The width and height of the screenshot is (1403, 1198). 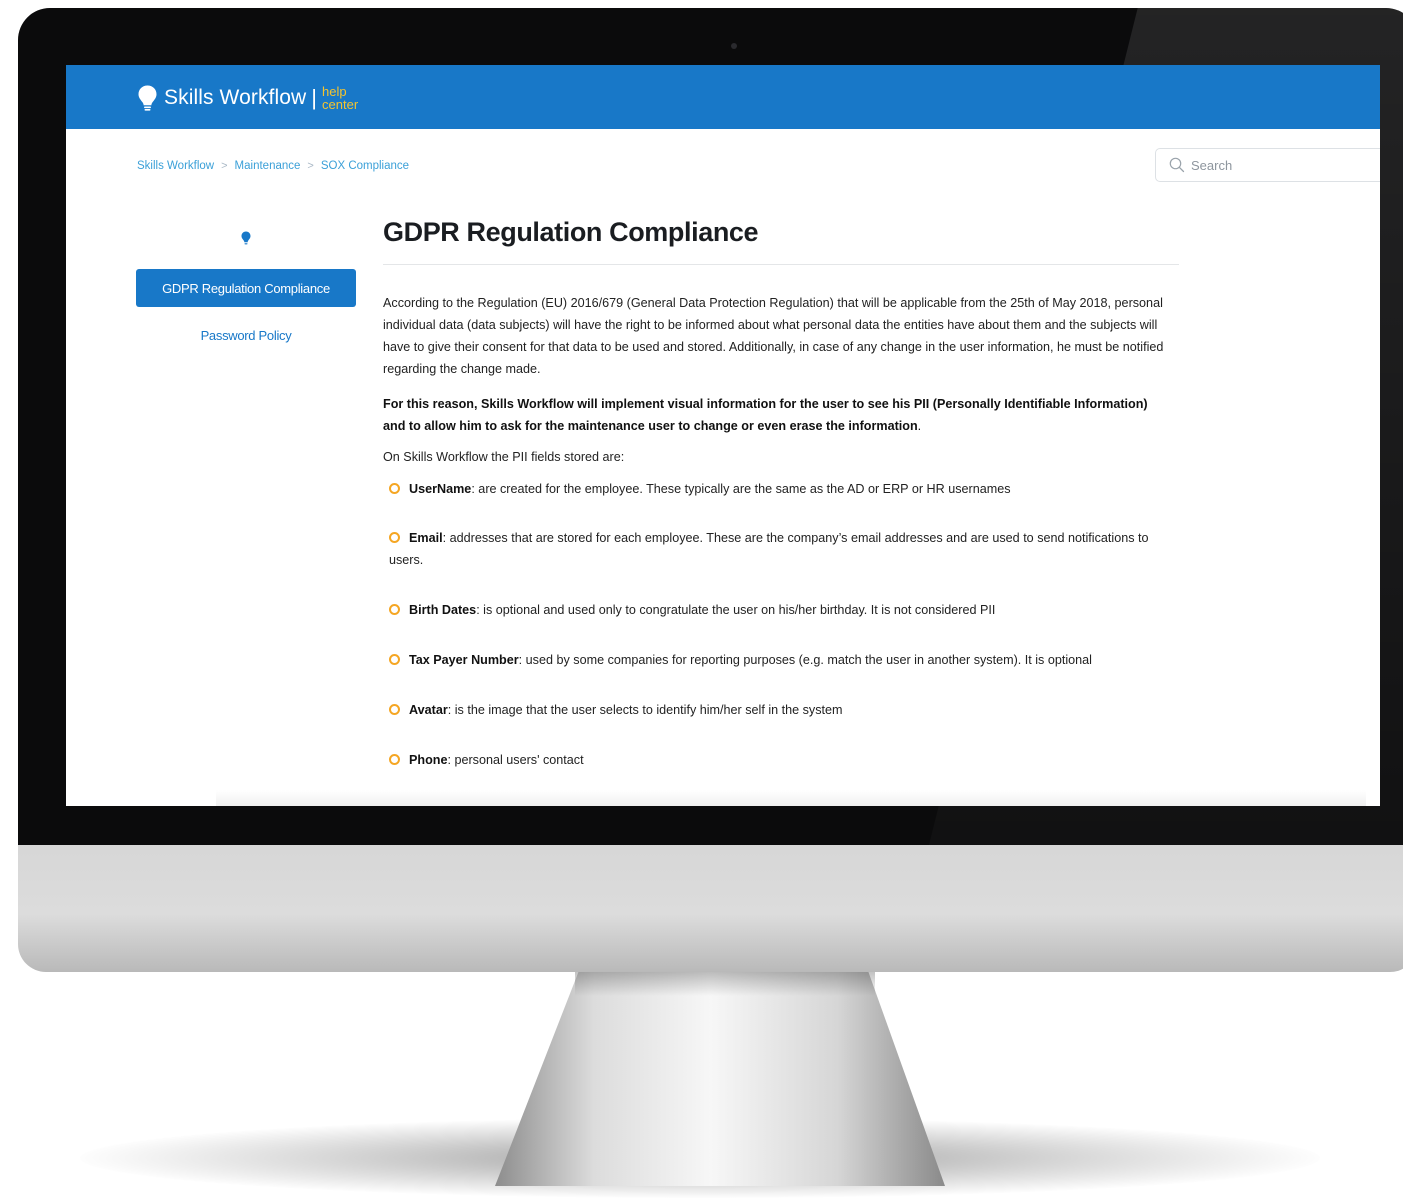 What do you see at coordinates (771, 760) in the screenshot?
I see `list-item-phone: Phone: personal users' contact` at bounding box center [771, 760].